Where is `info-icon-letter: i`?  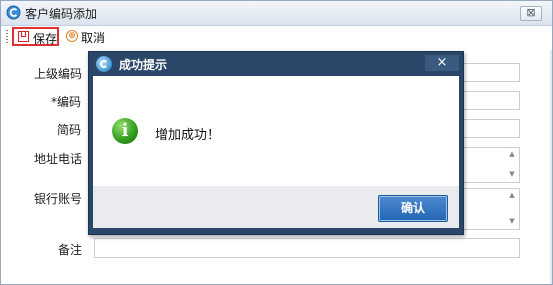
info-icon-letter: i is located at coordinates (125, 130).